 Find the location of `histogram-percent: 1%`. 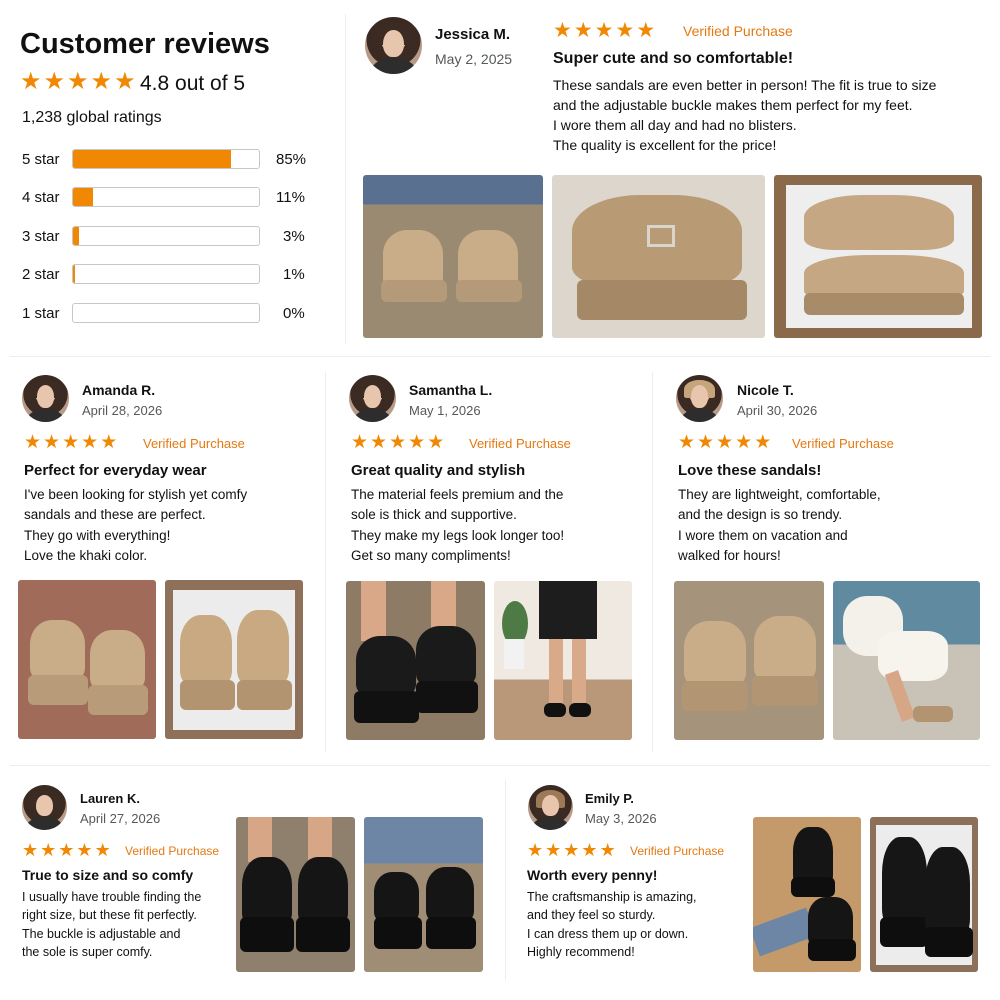

histogram-percent: 1% is located at coordinates (294, 274).